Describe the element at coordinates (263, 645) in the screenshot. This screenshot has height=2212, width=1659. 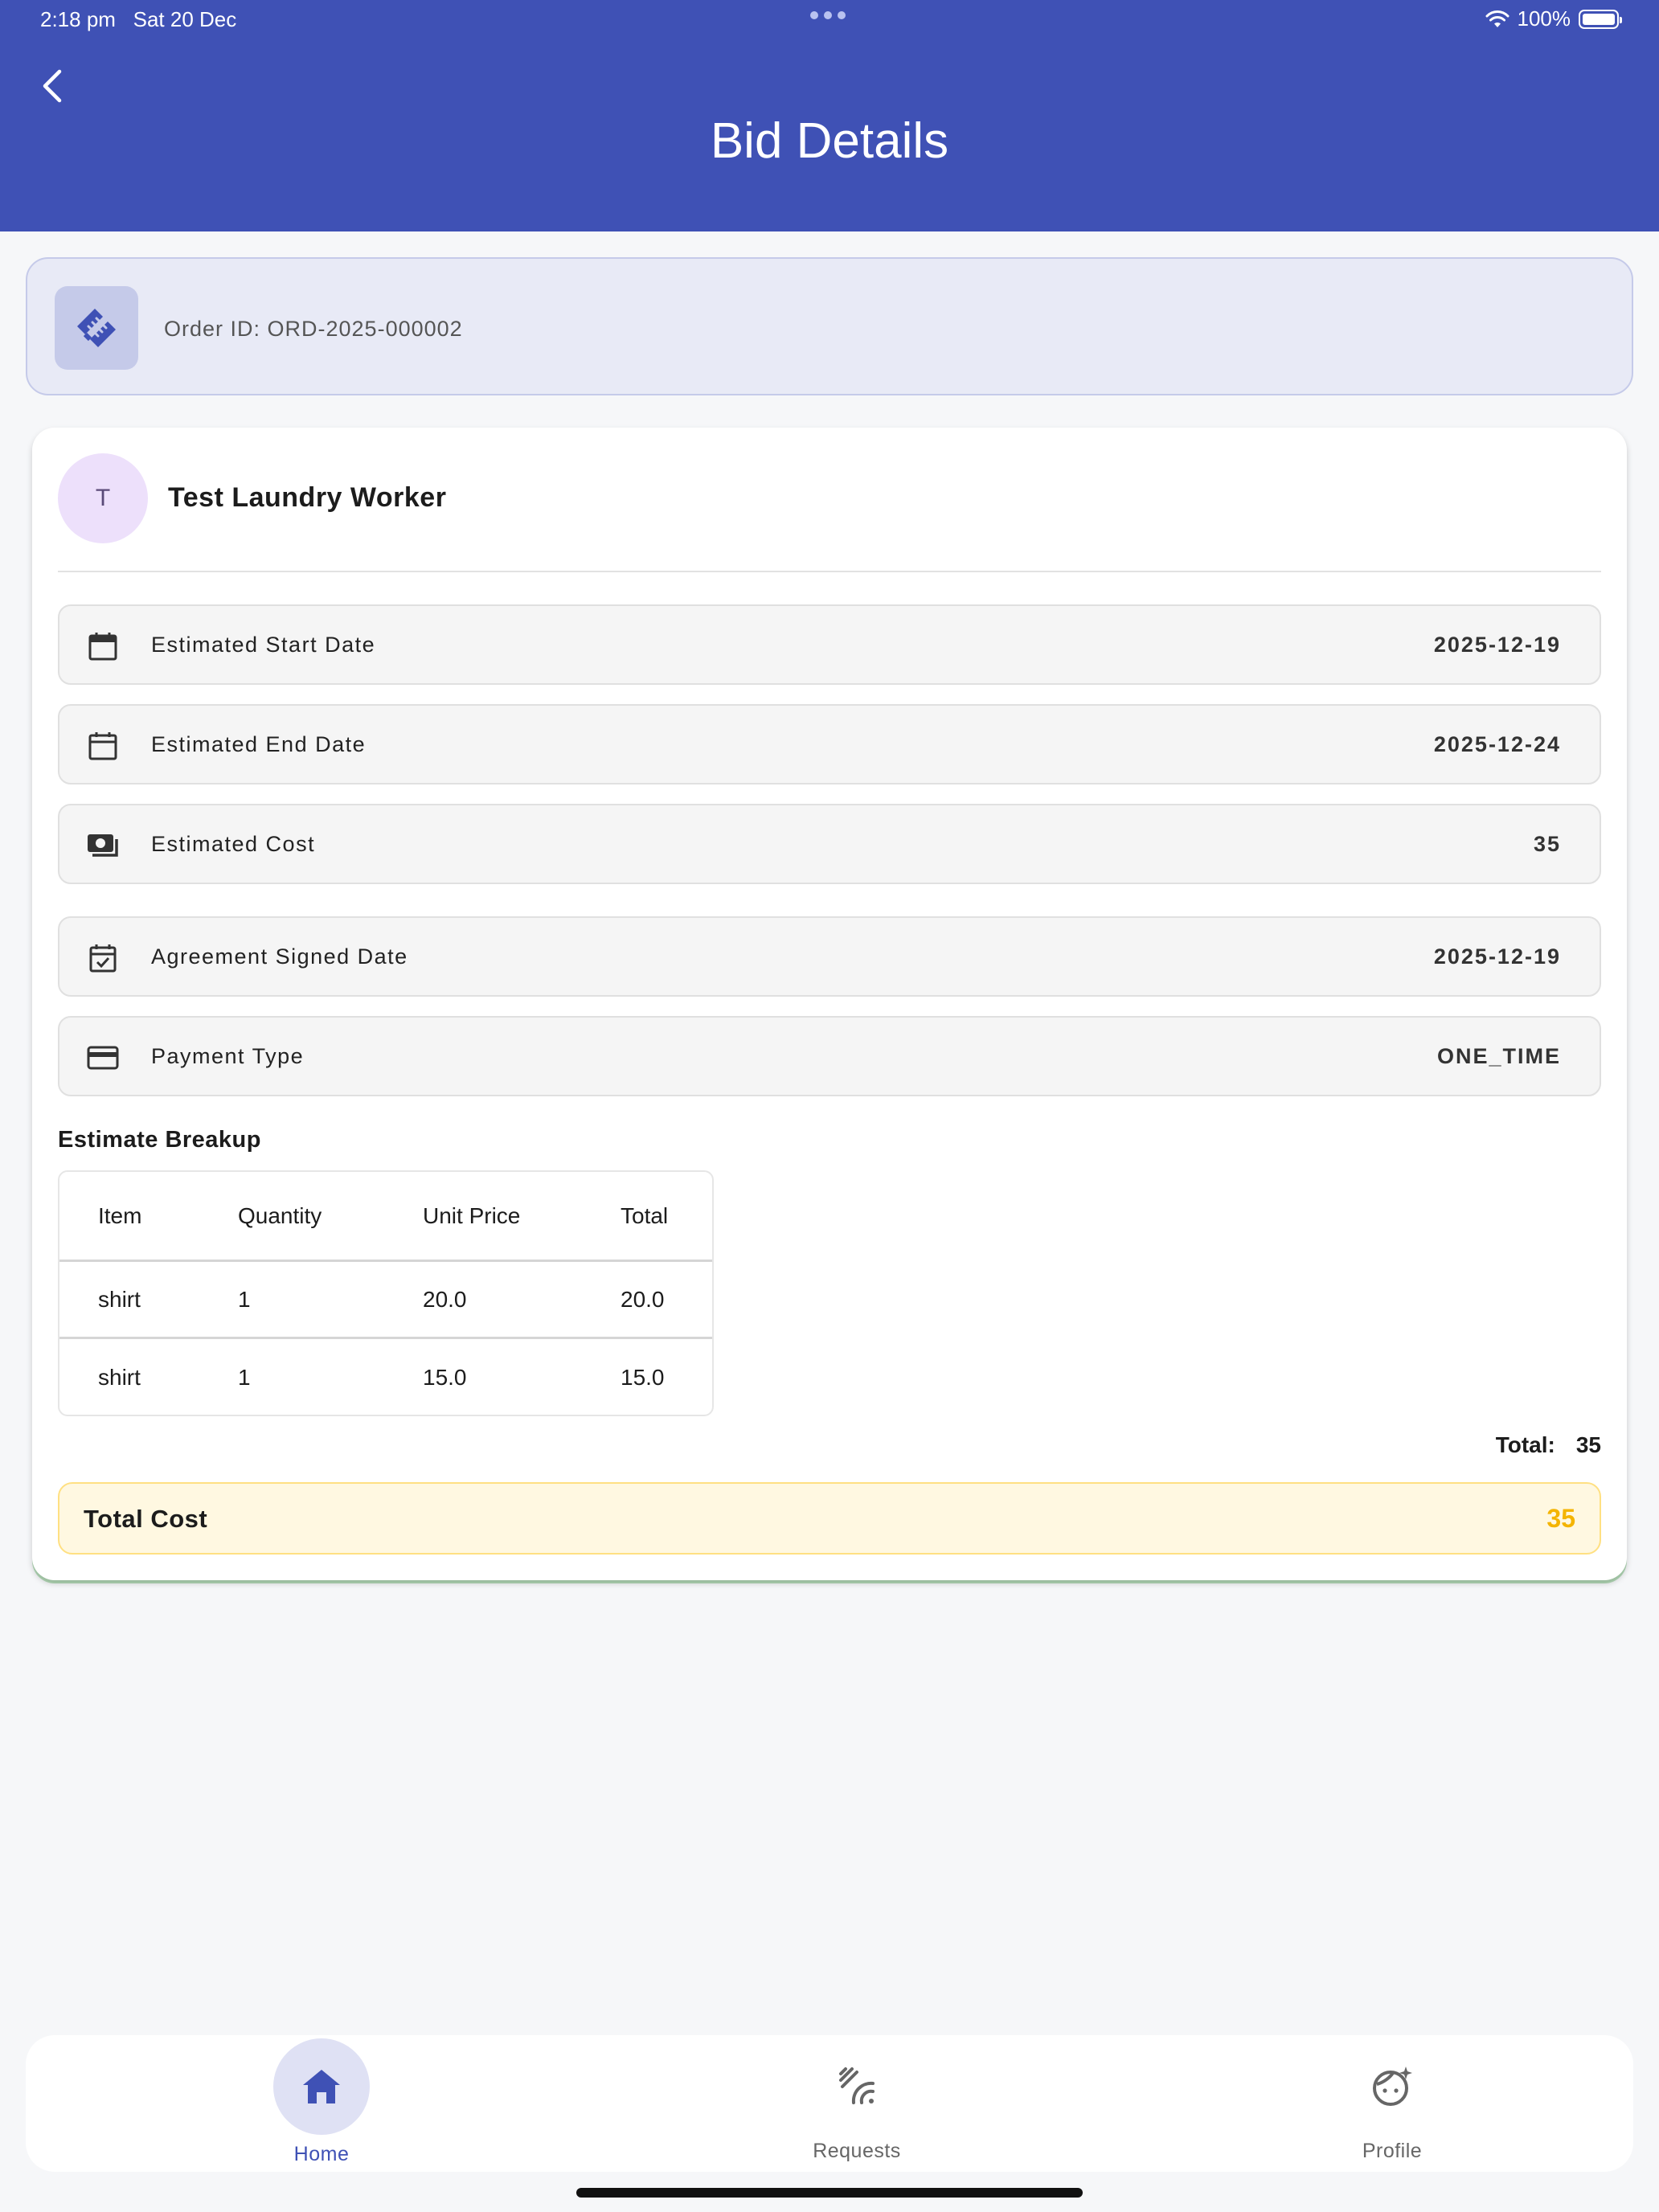
I see `detail-label: Estimated Start Date` at that location.